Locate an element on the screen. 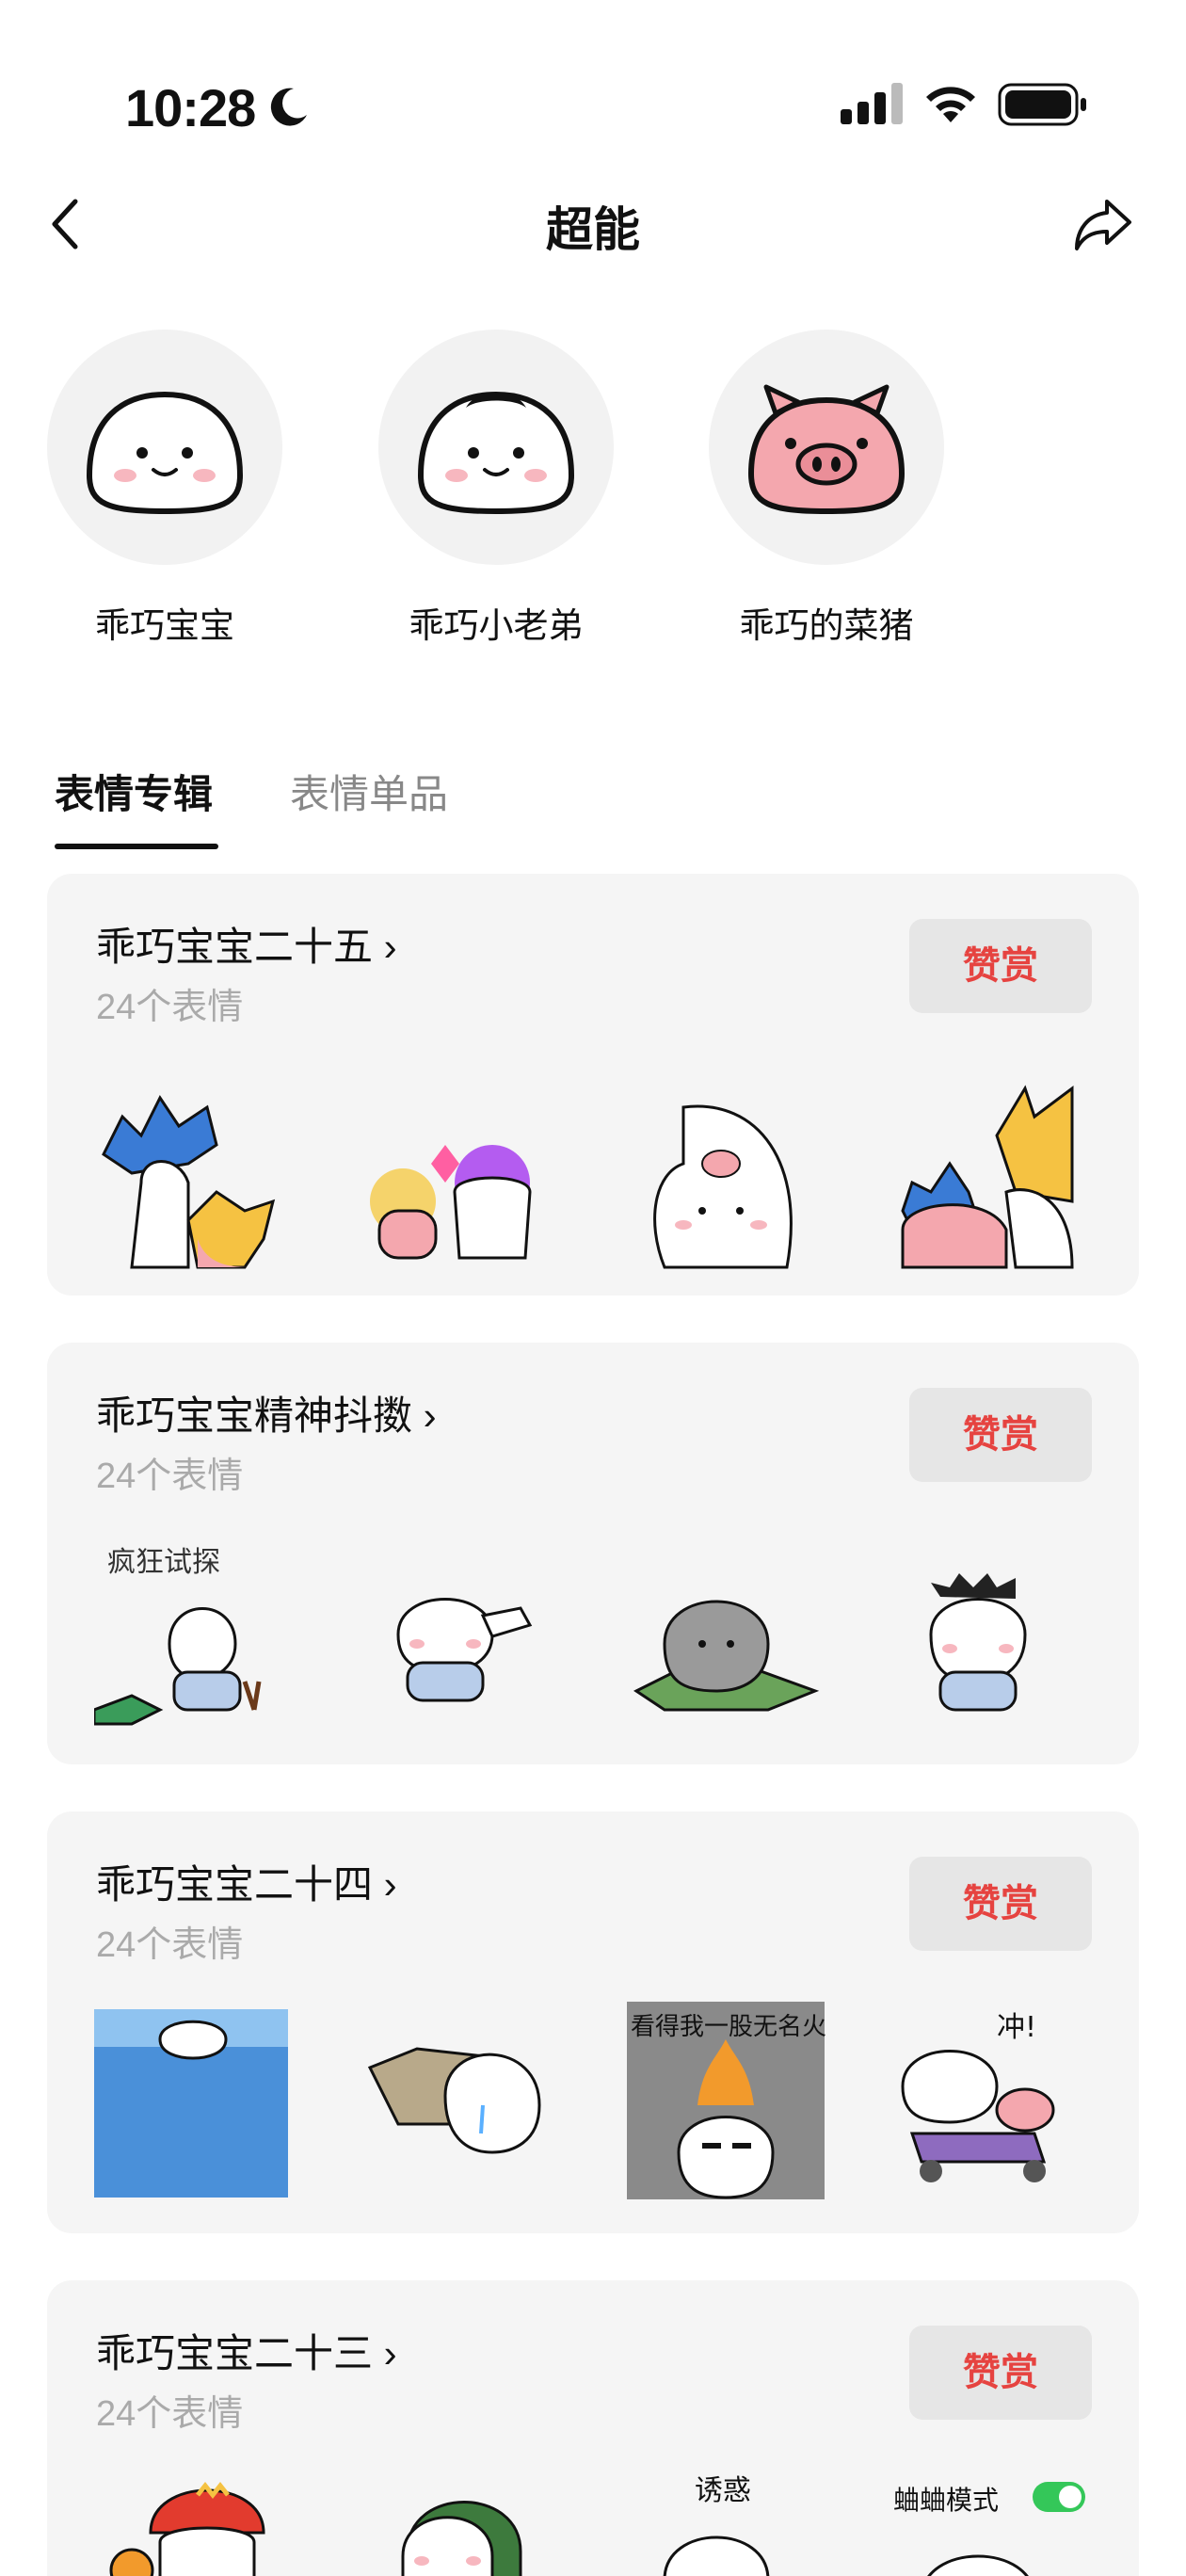  album-title: 乖巧宝宝二十三 › is located at coordinates (246, 2350).